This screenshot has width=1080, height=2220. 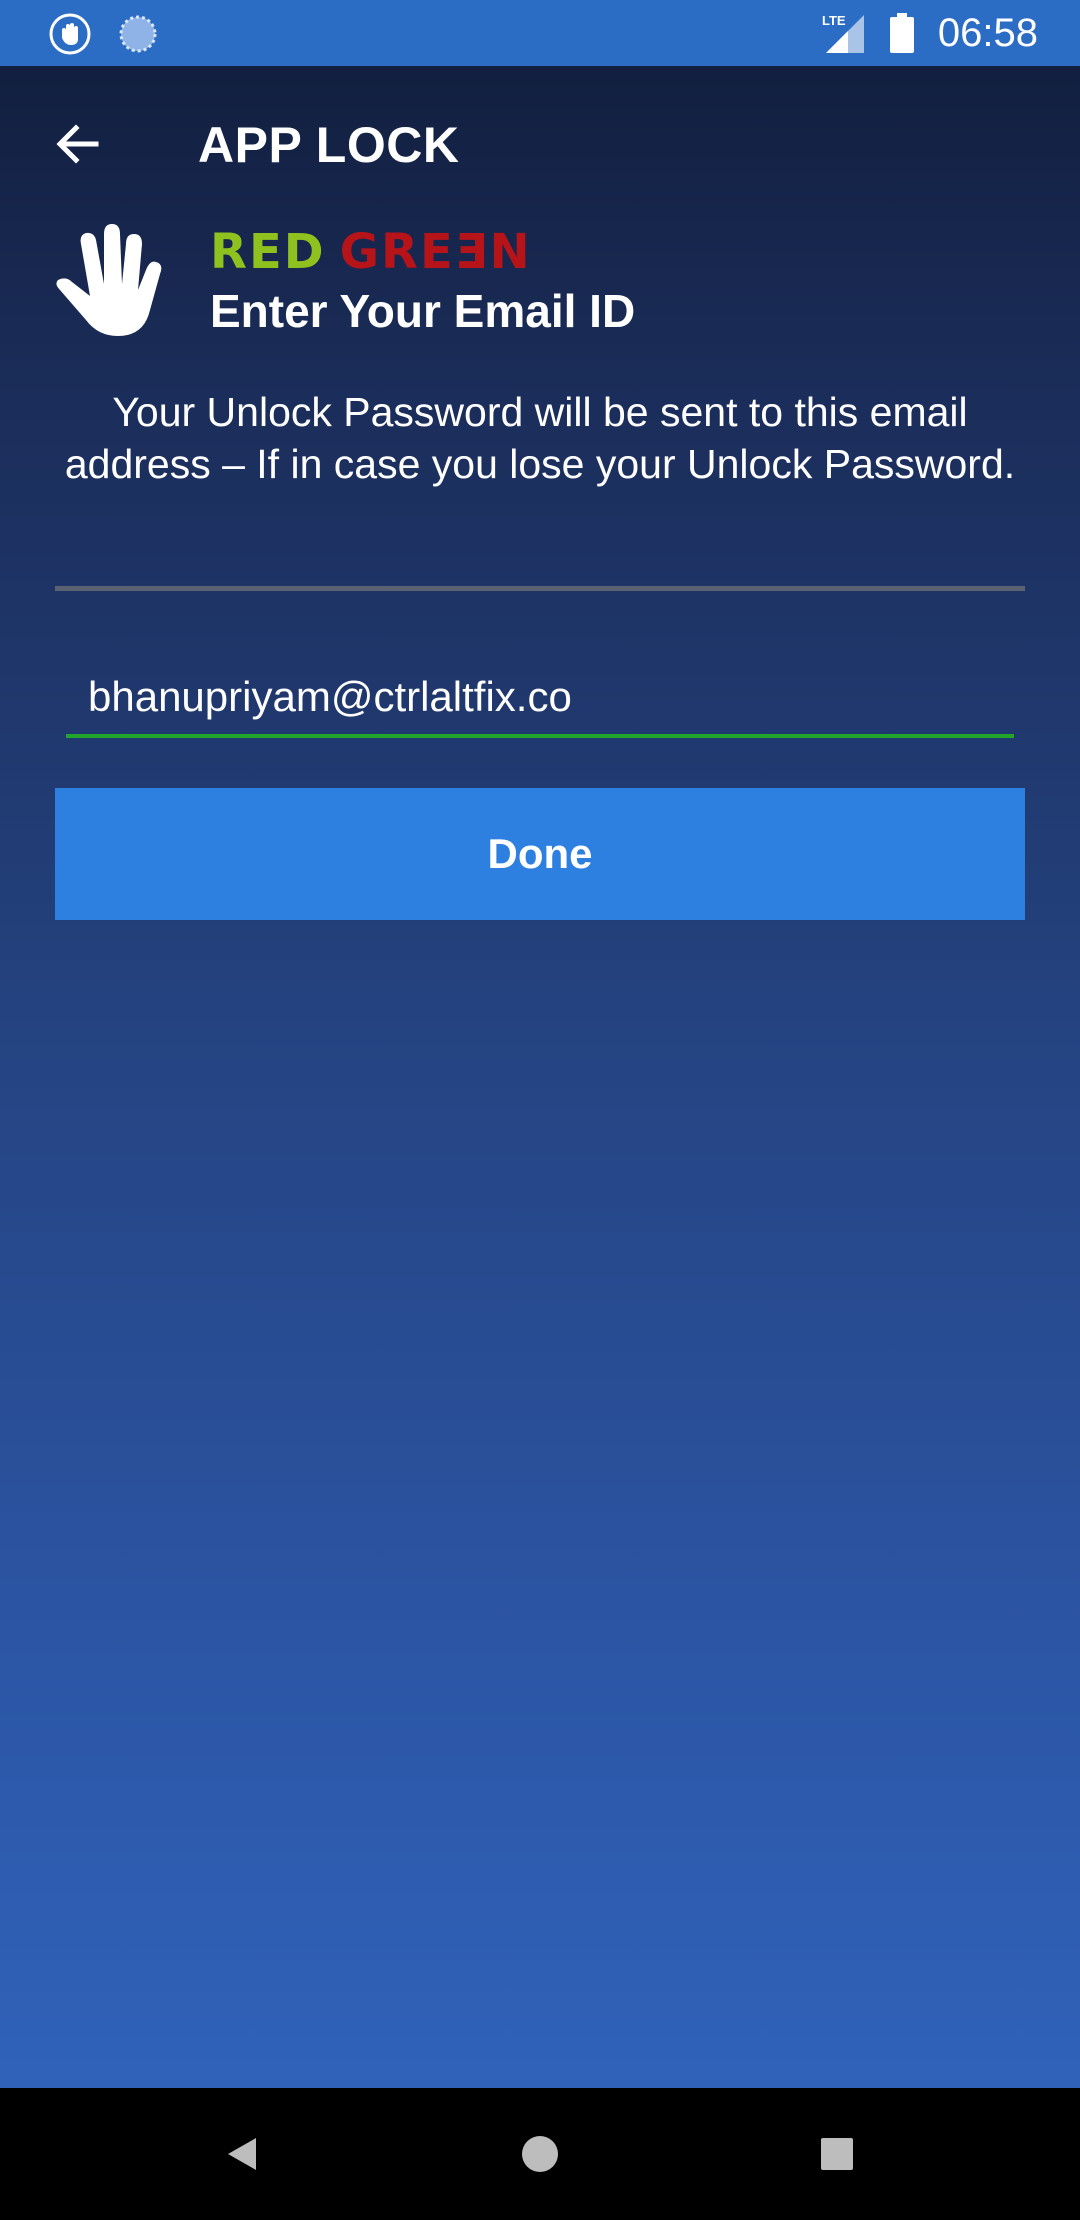 I want to click on recents-square-icon, so click(x=837, y=2154).